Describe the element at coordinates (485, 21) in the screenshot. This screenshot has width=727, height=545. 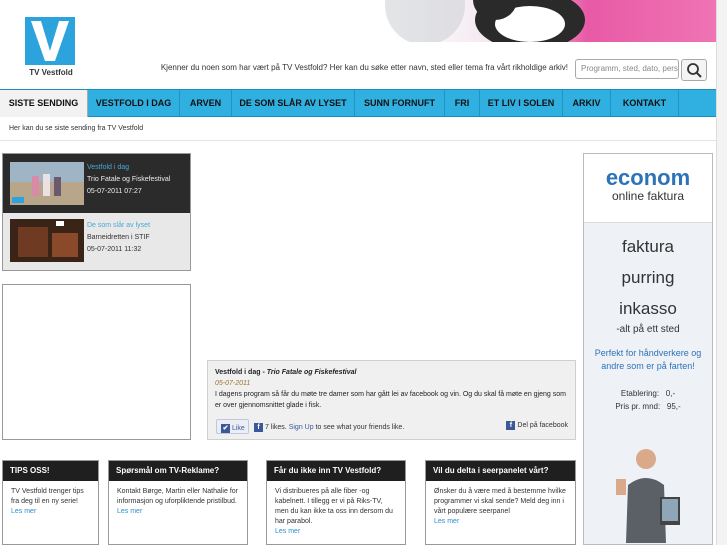
I see `banner-art` at that location.